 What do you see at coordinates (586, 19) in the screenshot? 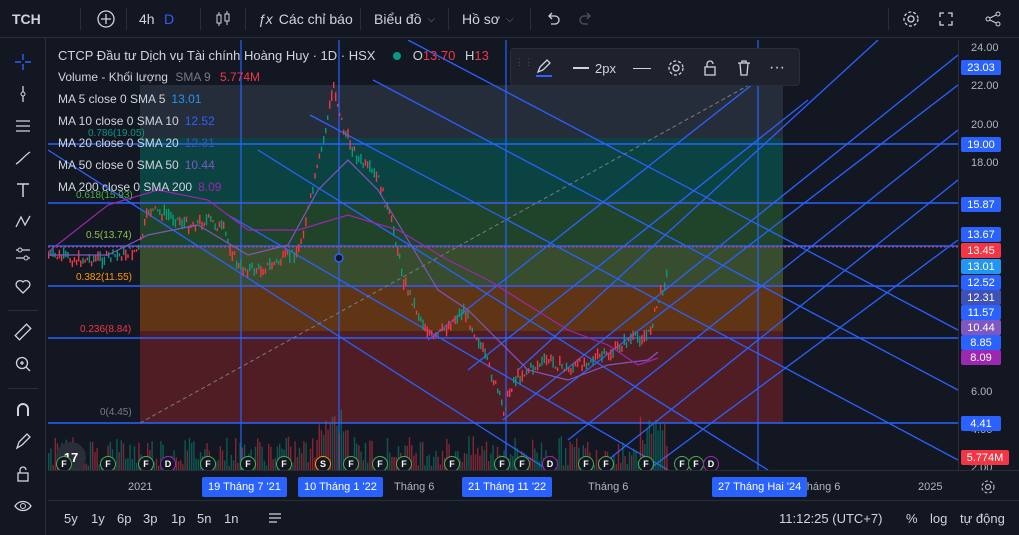
I see `redo-icon` at bounding box center [586, 19].